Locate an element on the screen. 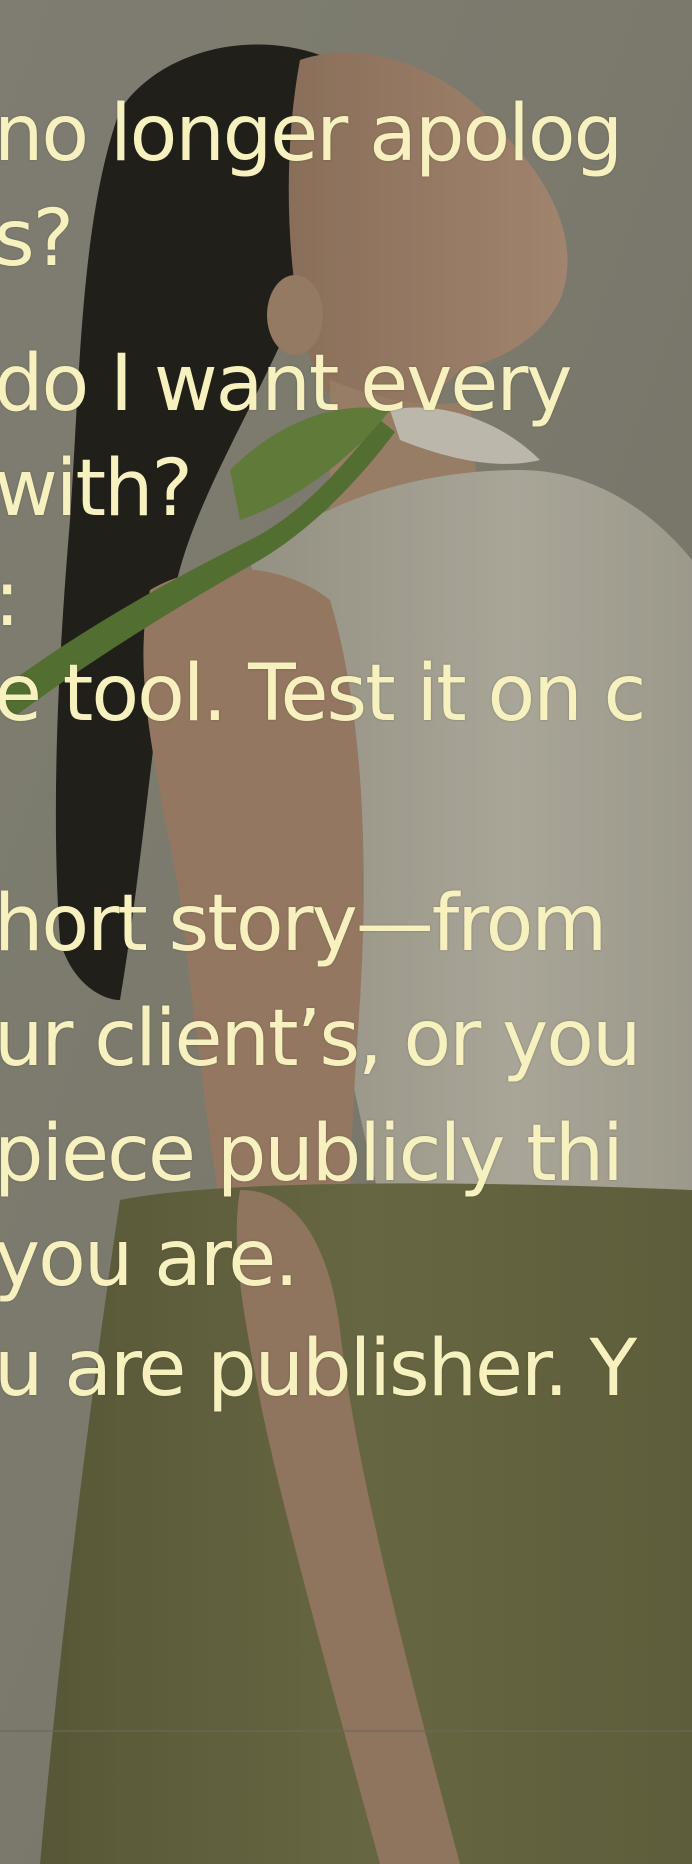 Image resolution: width=692 pixels, height=1864 pixels. text-line-10: you are. is located at coordinates (149, 1259).